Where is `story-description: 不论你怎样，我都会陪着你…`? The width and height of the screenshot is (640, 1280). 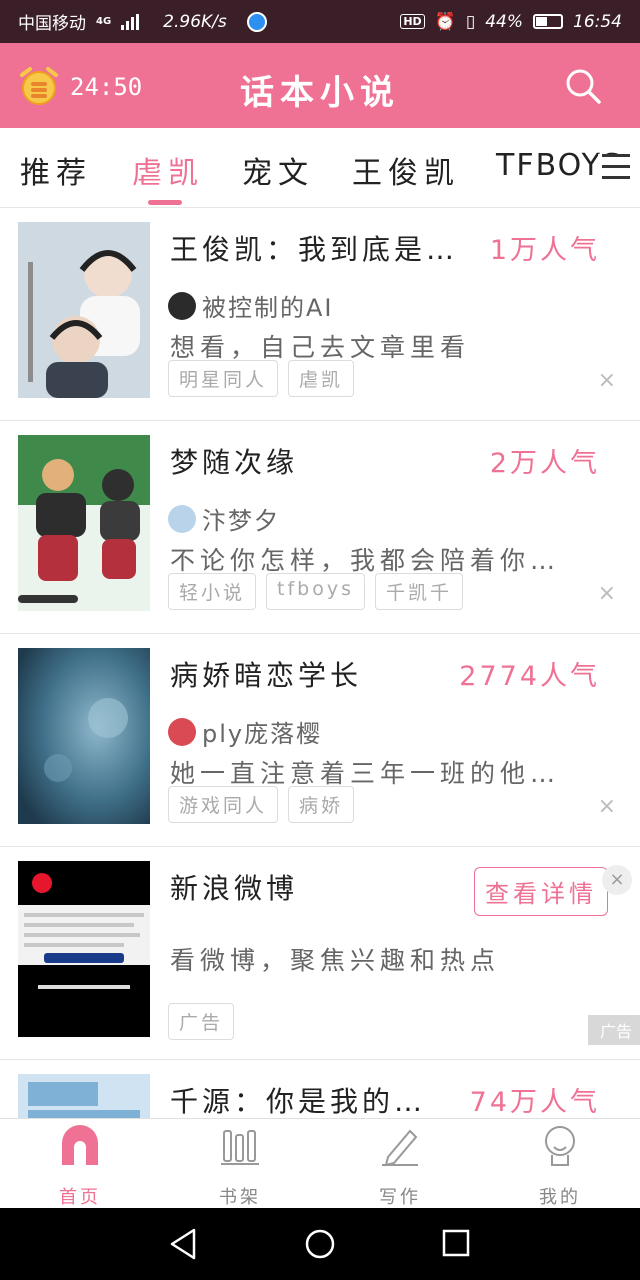
story-description: 不论你怎样，我都会陪着你… is located at coordinates (365, 560).